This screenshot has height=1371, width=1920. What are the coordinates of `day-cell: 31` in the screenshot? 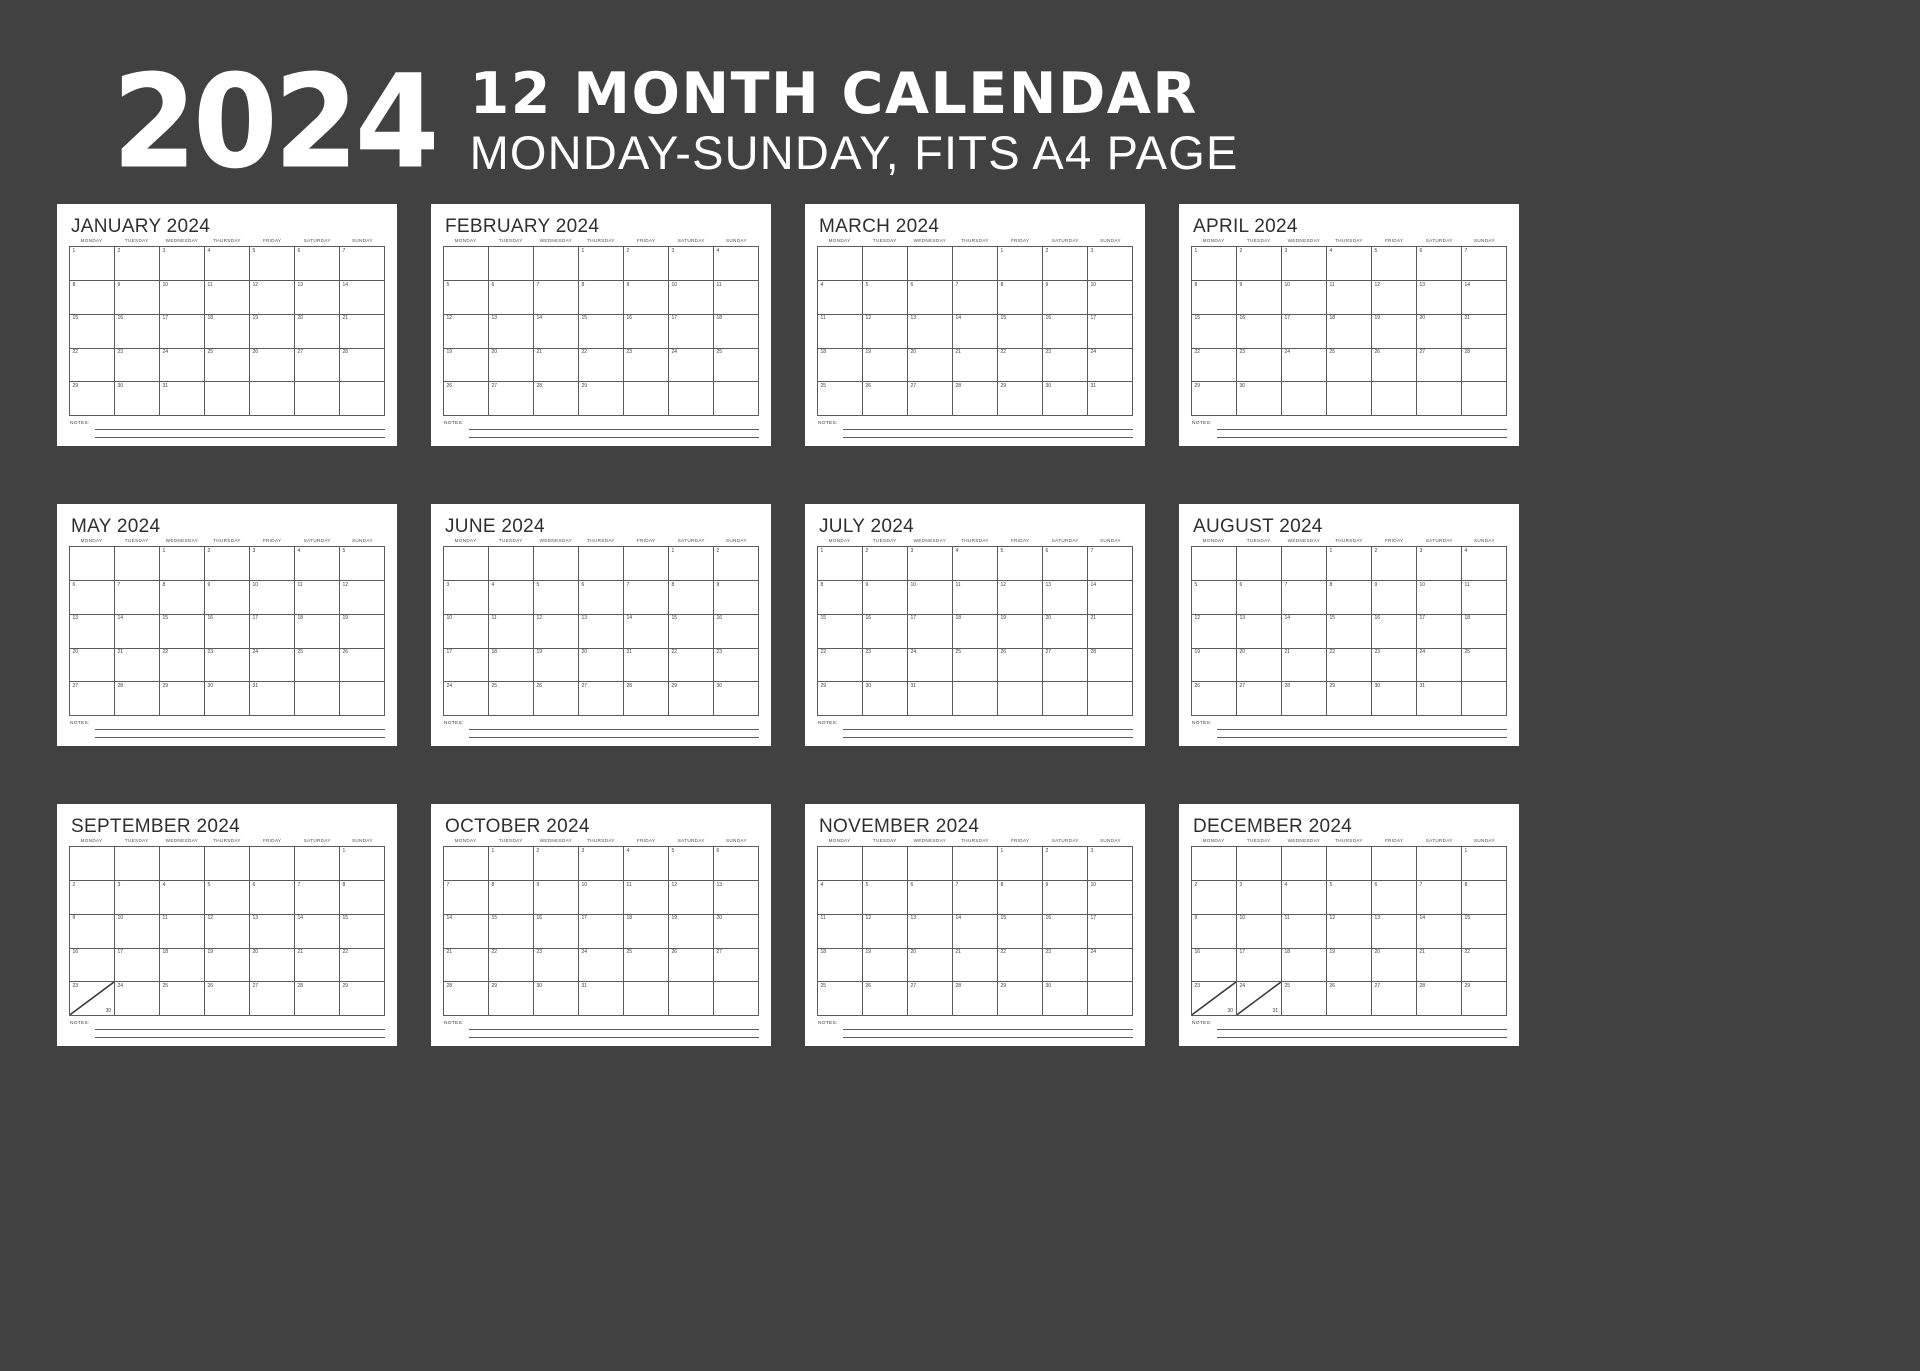 It's located at (272, 699).